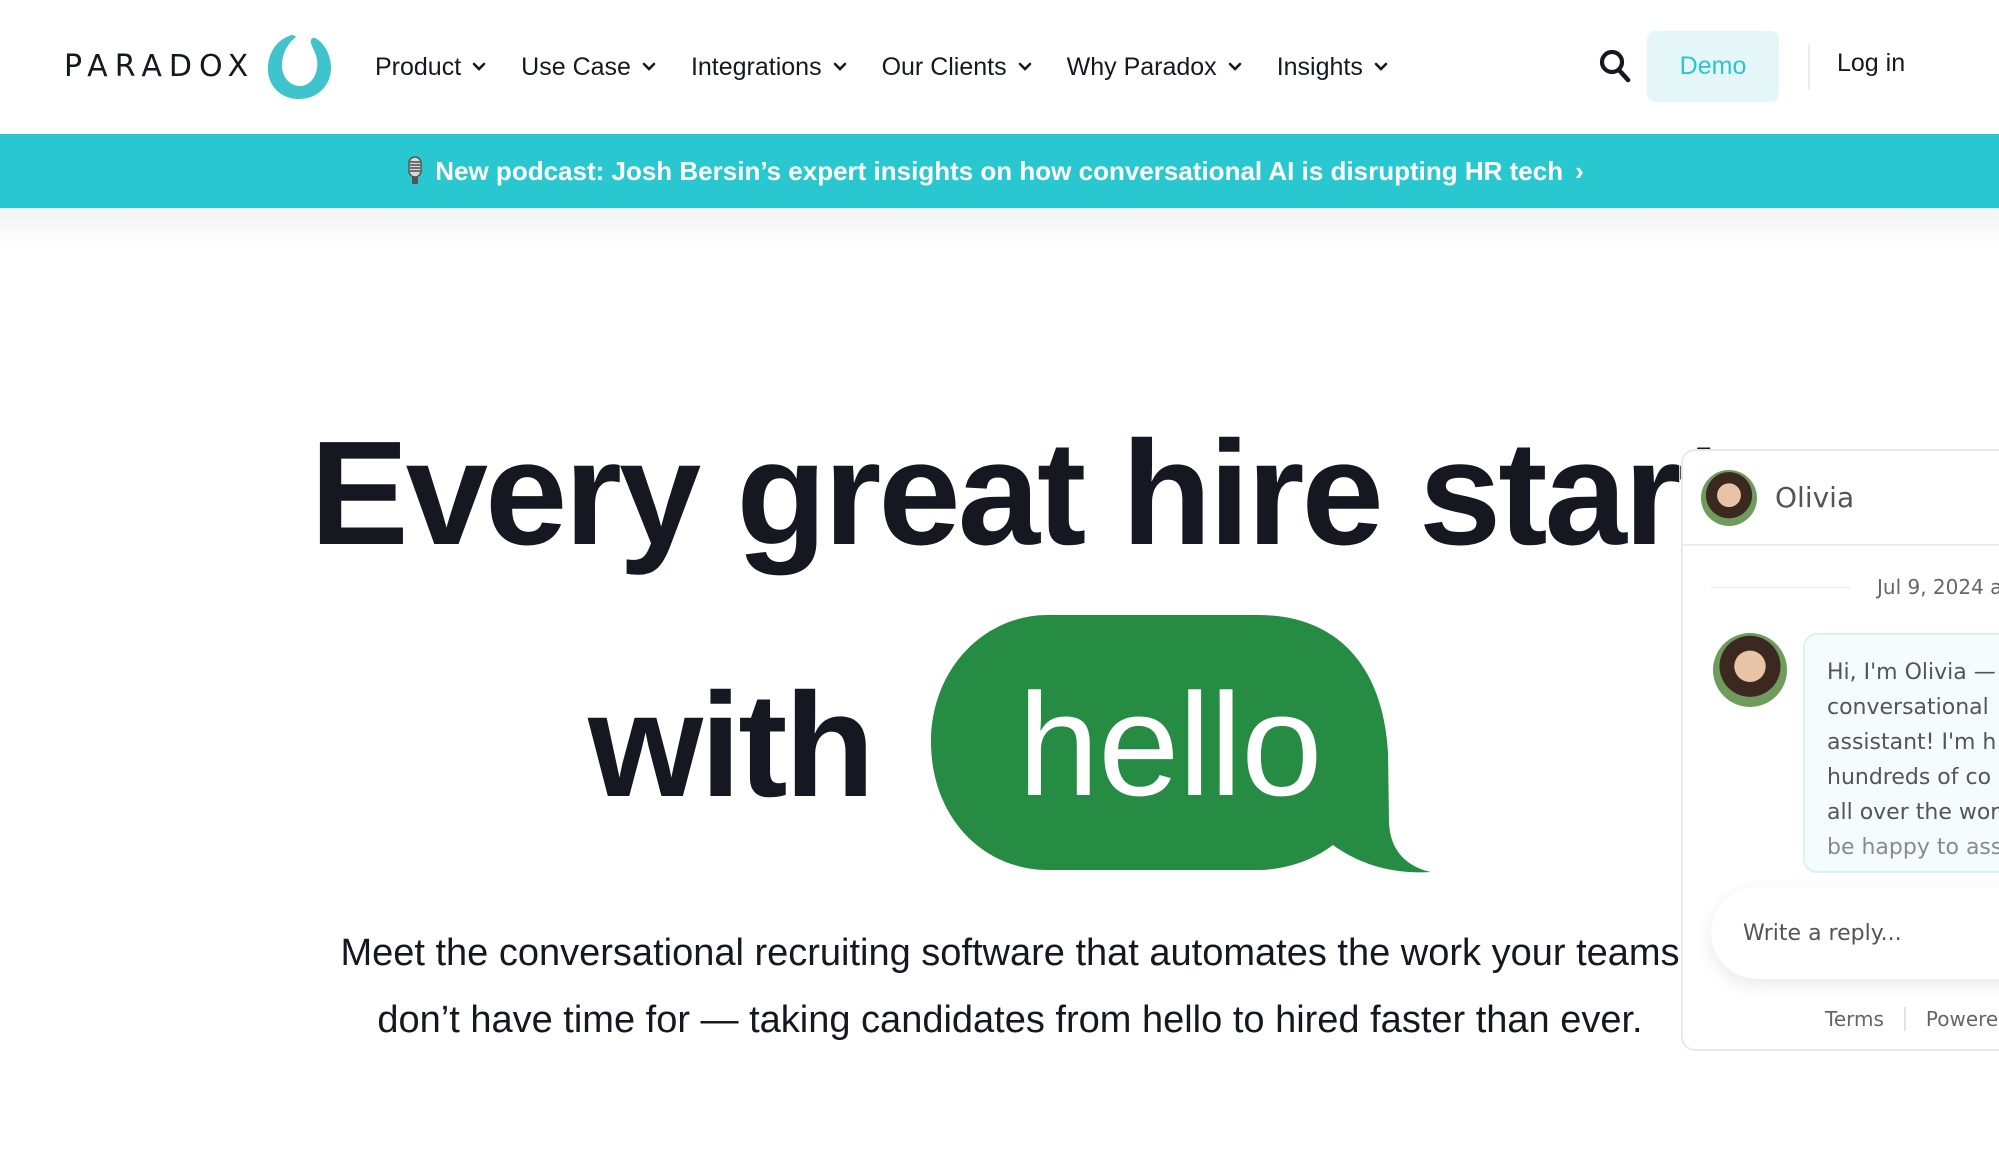 This screenshot has height=1154, width=1999. Describe the element at coordinates (418, 66) in the screenshot. I see `nav-label: Product` at that location.